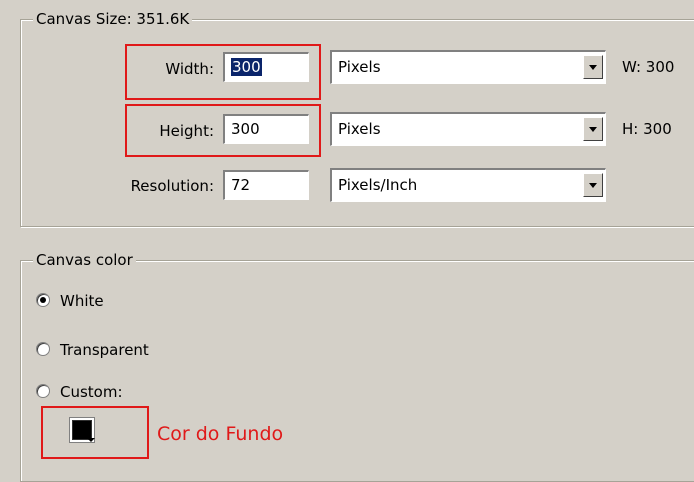 The height and width of the screenshot is (482, 694). I want to click on width-unit-select: Pixels, so click(468, 67).